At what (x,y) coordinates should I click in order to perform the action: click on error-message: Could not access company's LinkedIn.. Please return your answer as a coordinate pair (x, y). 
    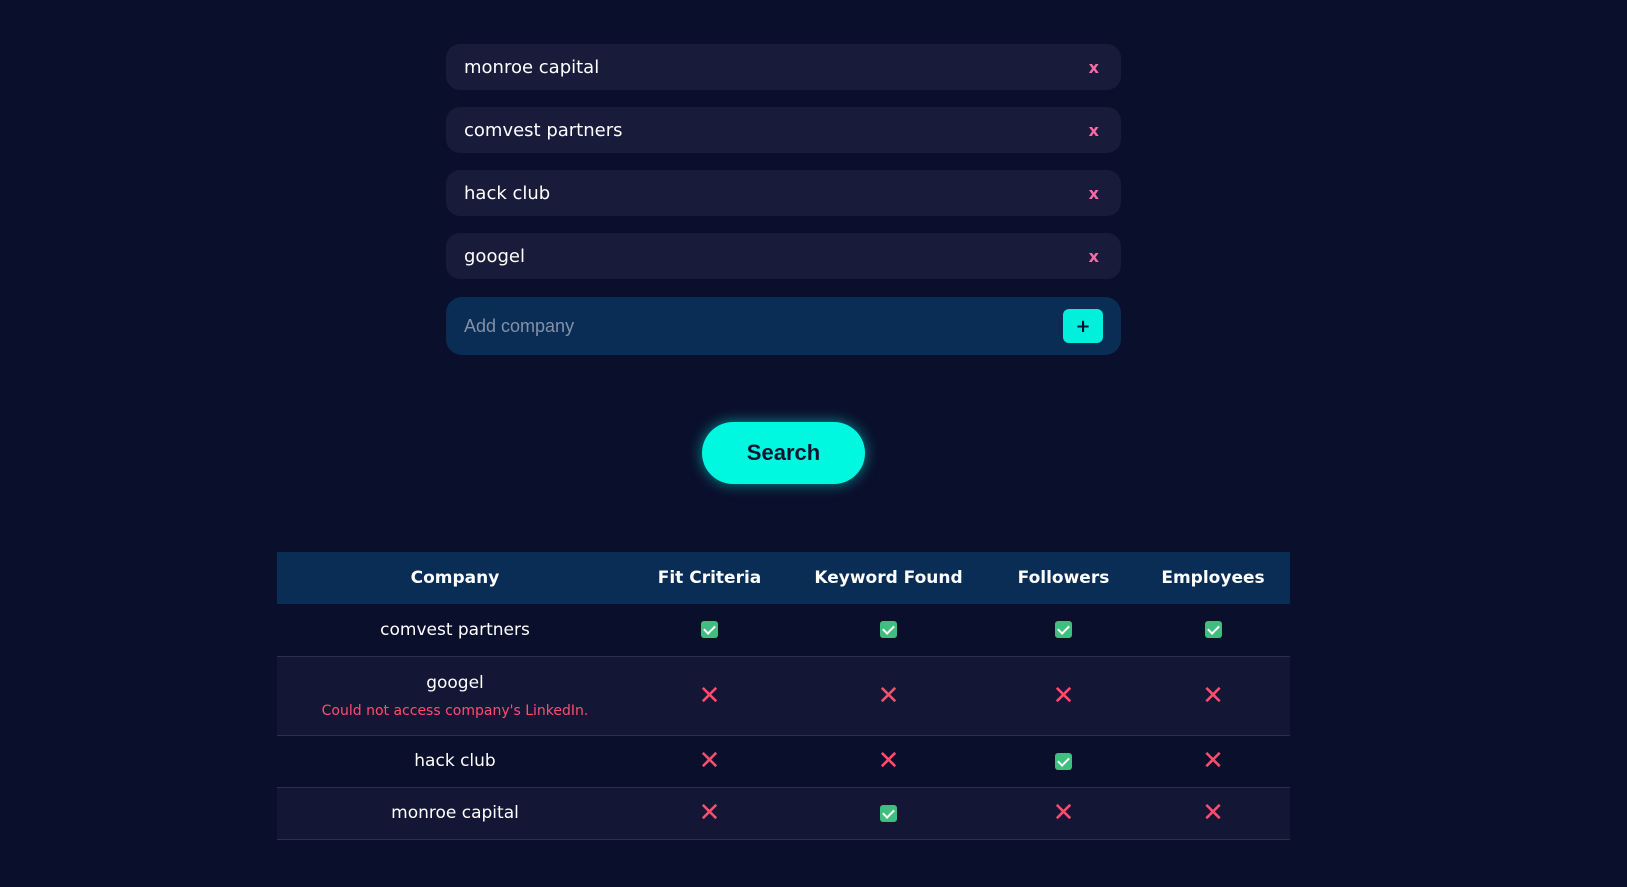
    Looking at the image, I should click on (455, 710).